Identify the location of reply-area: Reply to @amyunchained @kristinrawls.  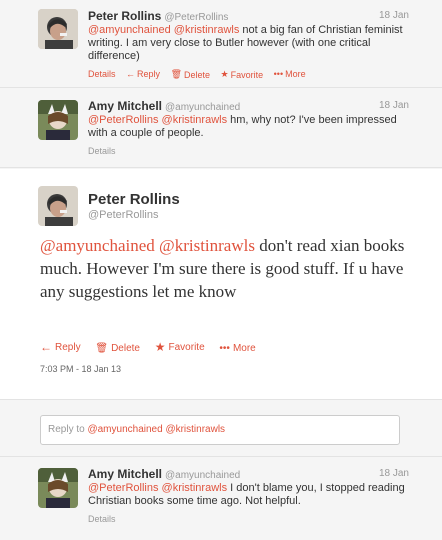
(221, 429).